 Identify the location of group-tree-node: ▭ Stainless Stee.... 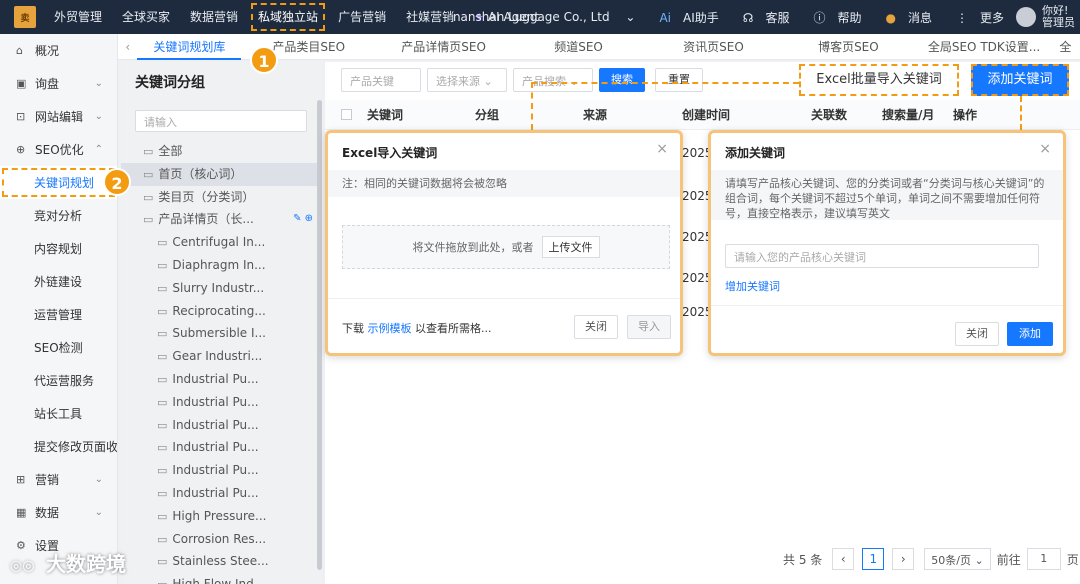
(221, 561).